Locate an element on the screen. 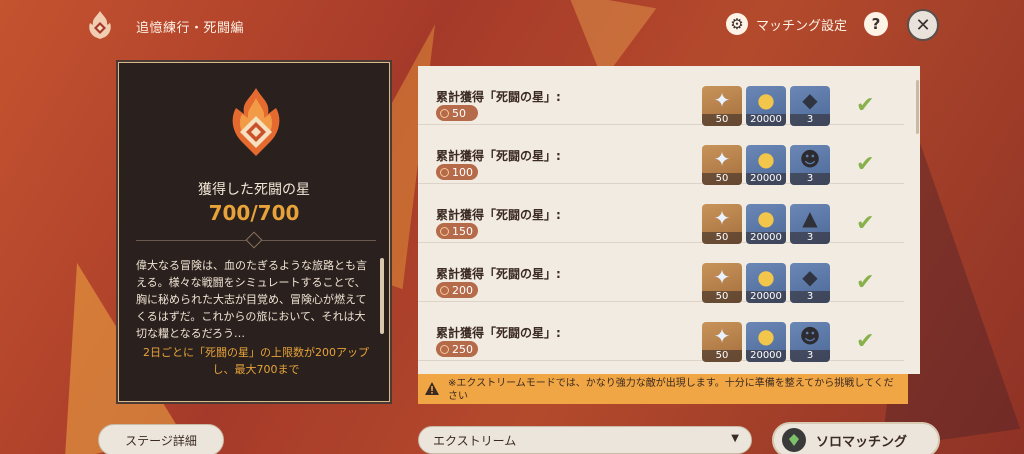  reward-row: 累計獲得「死闘の星」: 100 ✦ 50 ● 20000 ☻ 3 ✔ is located at coordinates (661, 155).